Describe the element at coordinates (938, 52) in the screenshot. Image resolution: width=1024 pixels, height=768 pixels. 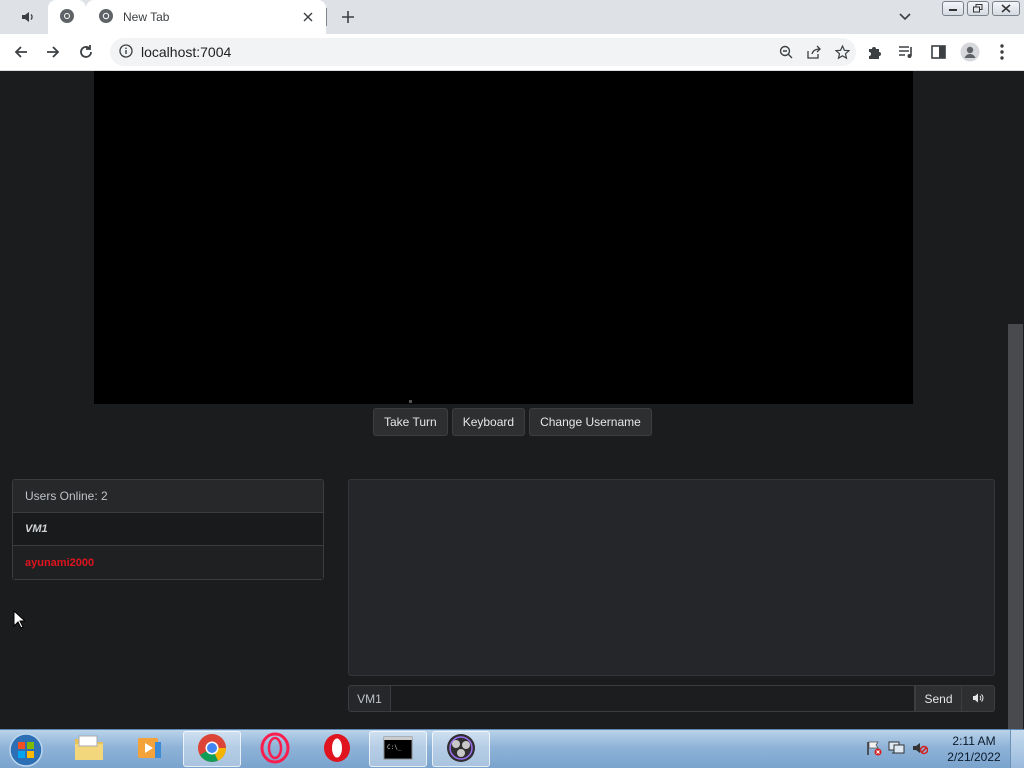
I see `side-panel-icon` at that location.